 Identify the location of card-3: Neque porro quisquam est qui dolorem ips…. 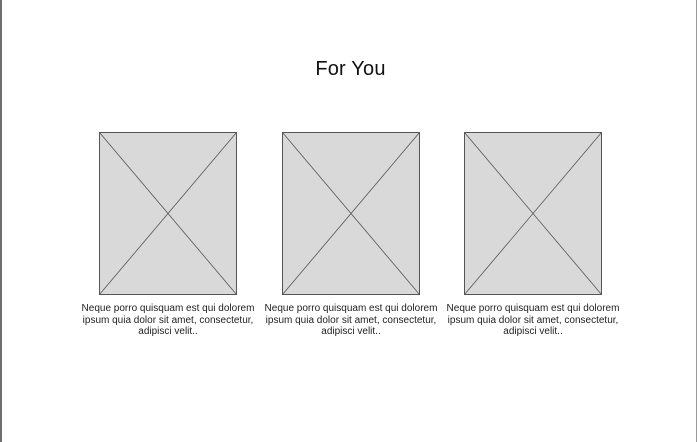
(533, 234).